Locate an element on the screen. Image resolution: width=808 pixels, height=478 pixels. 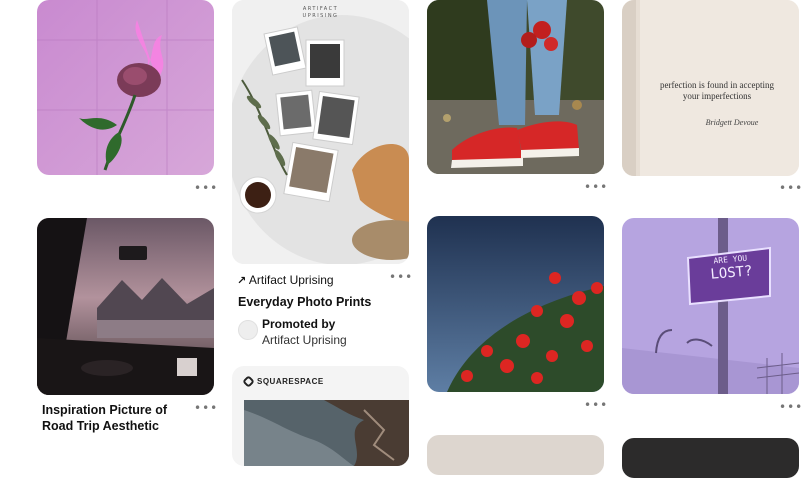
quote-pin-menu-button: ••• is located at coordinates (790, 188).